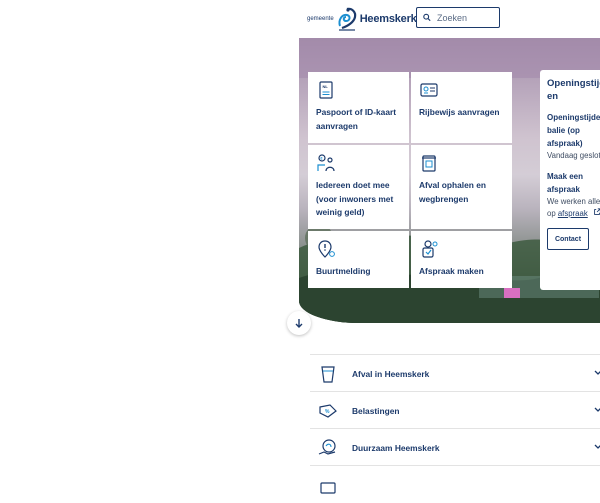 Image resolution: width=600 pixels, height=503 pixels. I want to click on scroll-down-button, so click(299, 323).